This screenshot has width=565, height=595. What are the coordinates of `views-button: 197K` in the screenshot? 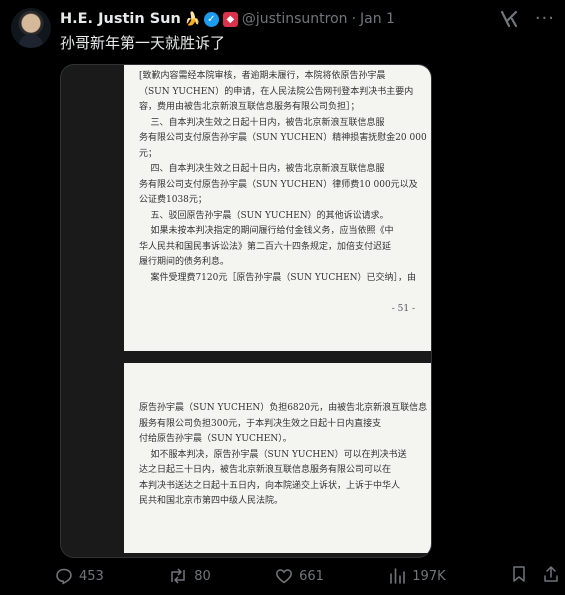 It's located at (417, 576).